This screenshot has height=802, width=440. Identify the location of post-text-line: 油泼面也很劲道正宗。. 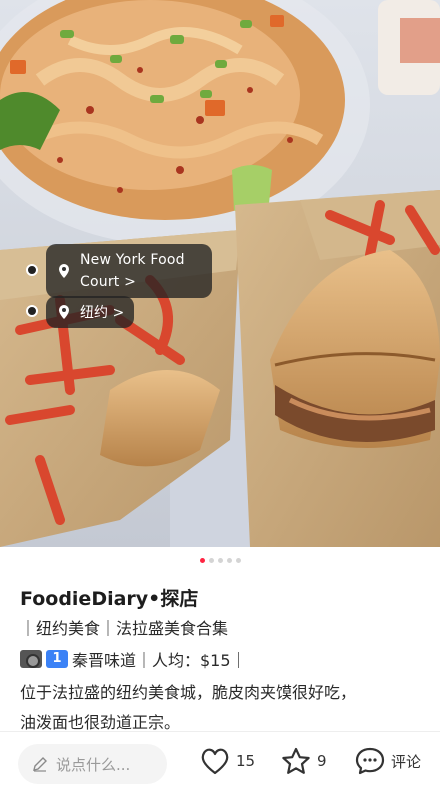
(100, 722).